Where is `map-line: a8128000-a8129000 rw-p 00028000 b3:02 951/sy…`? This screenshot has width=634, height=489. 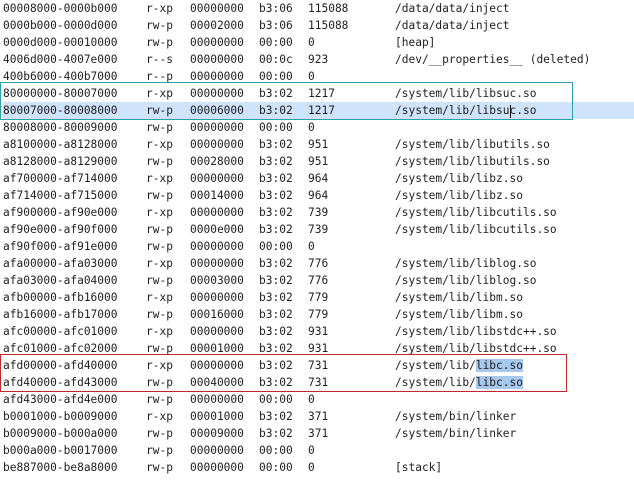 map-line: a8128000-a8129000 rw-p 00028000 b3:02 951/sy… is located at coordinates (318, 161).